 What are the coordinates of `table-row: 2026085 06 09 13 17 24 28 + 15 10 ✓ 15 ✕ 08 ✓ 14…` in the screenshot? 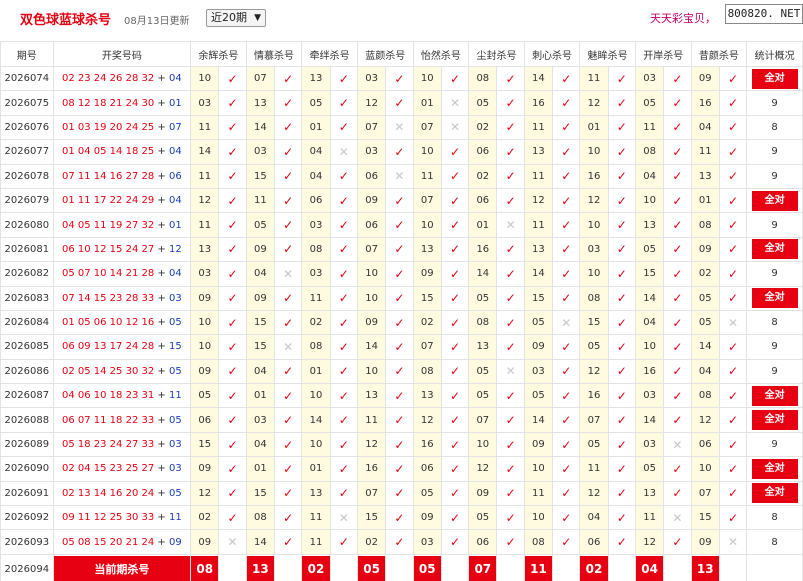 It's located at (401, 347).